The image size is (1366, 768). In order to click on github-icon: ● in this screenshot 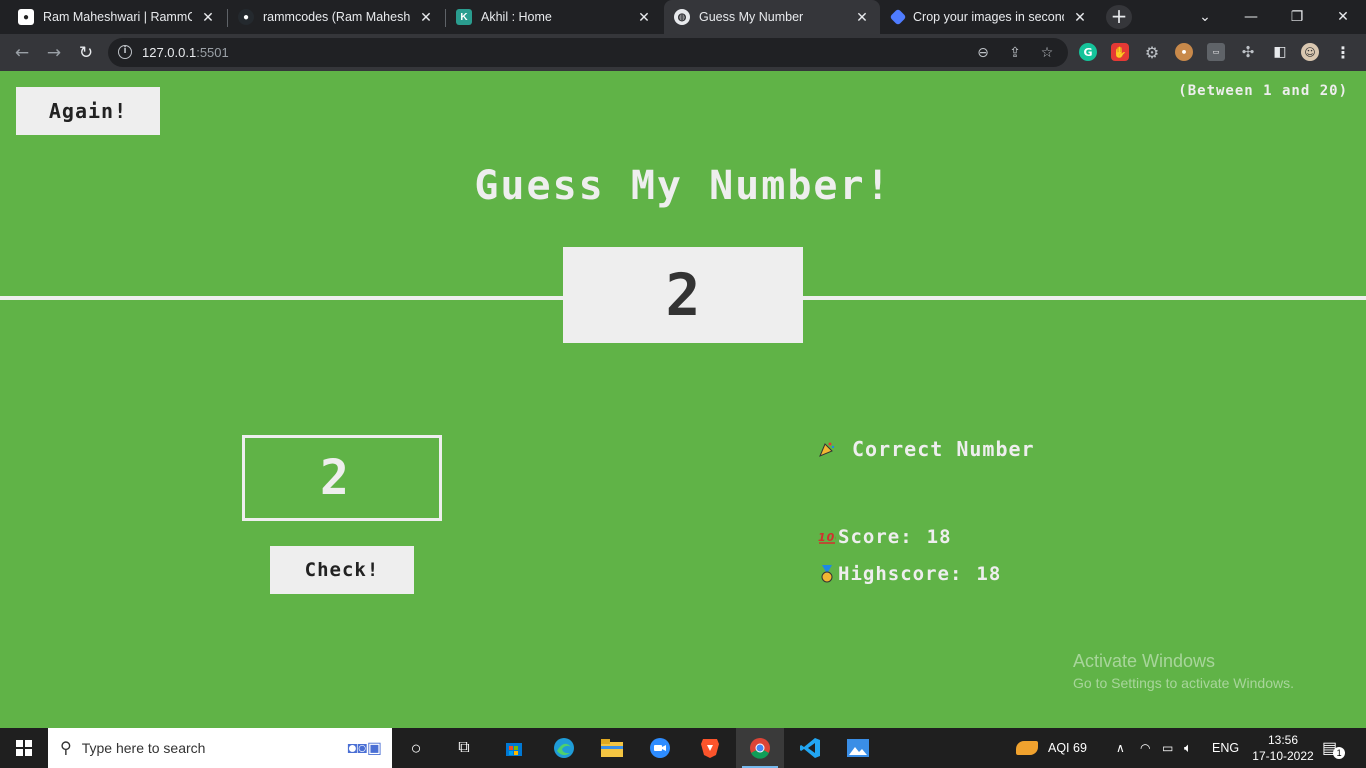, I will do `click(246, 17)`.